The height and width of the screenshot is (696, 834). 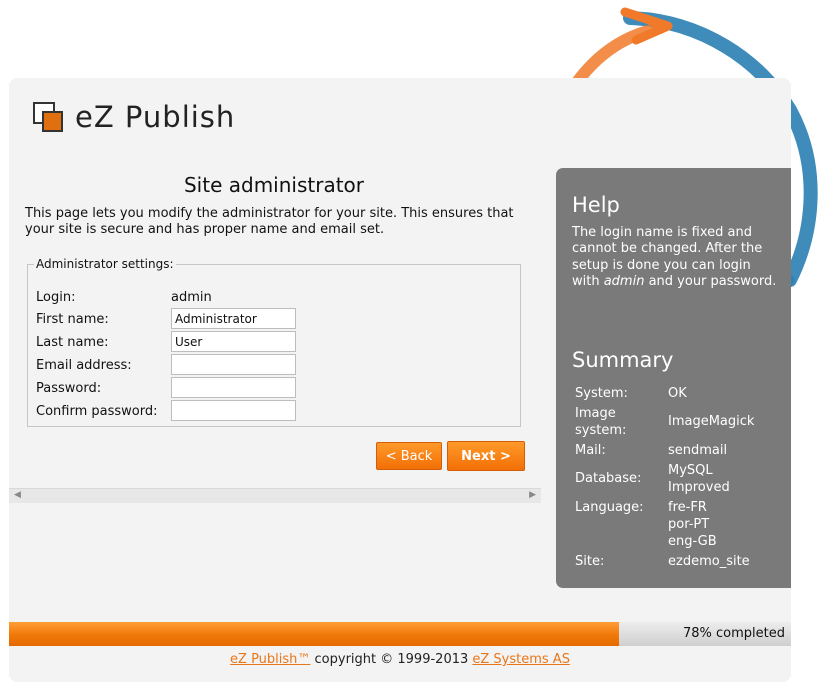 I want to click on summary-system-value: OK, so click(x=677, y=393).